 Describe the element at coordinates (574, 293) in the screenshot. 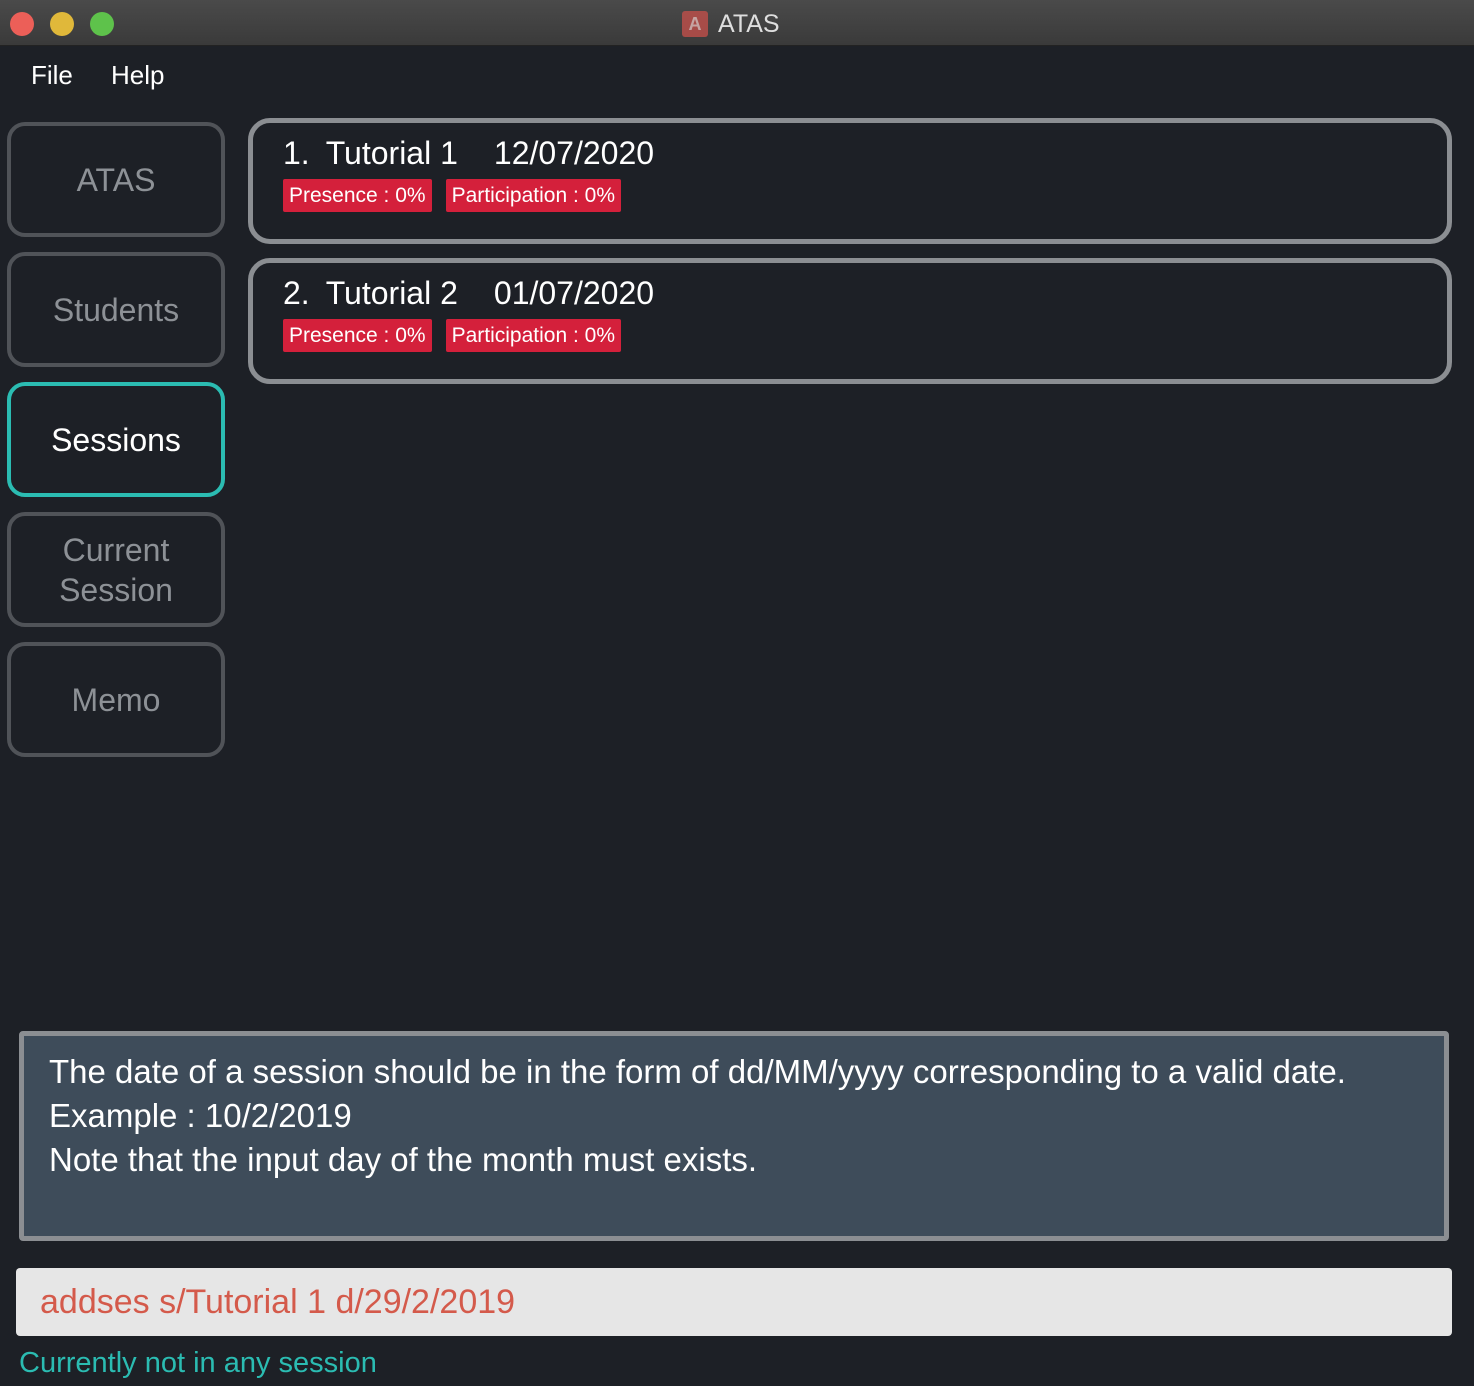

I see `session-date: 01/07/2020` at that location.